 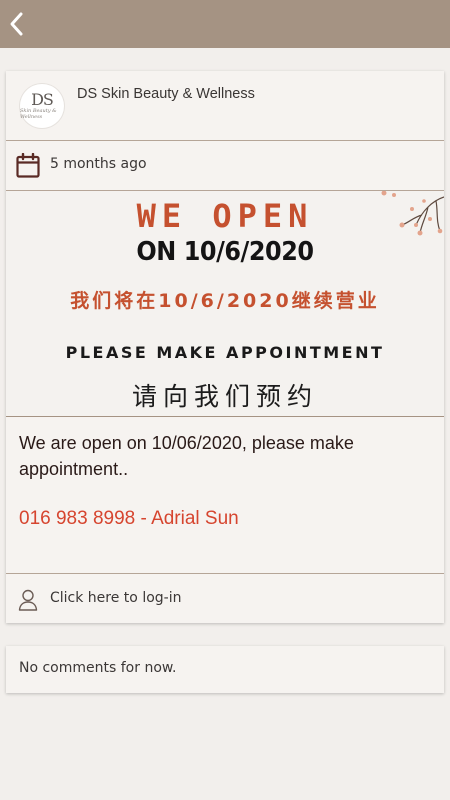 What do you see at coordinates (225, 301) in the screenshot?
I see `banner-chinese-date: 我们将在10/6/2020继续营业` at bounding box center [225, 301].